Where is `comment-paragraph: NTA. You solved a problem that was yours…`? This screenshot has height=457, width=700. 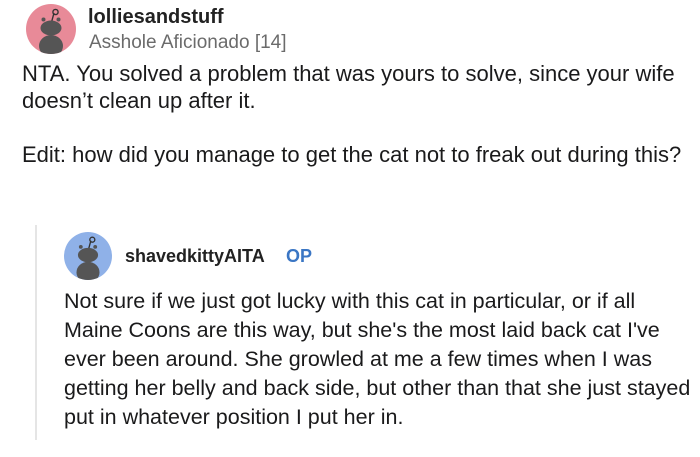 comment-paragraph: NTA. You solved a problem that was yours… is located at coordinates (348, 87).